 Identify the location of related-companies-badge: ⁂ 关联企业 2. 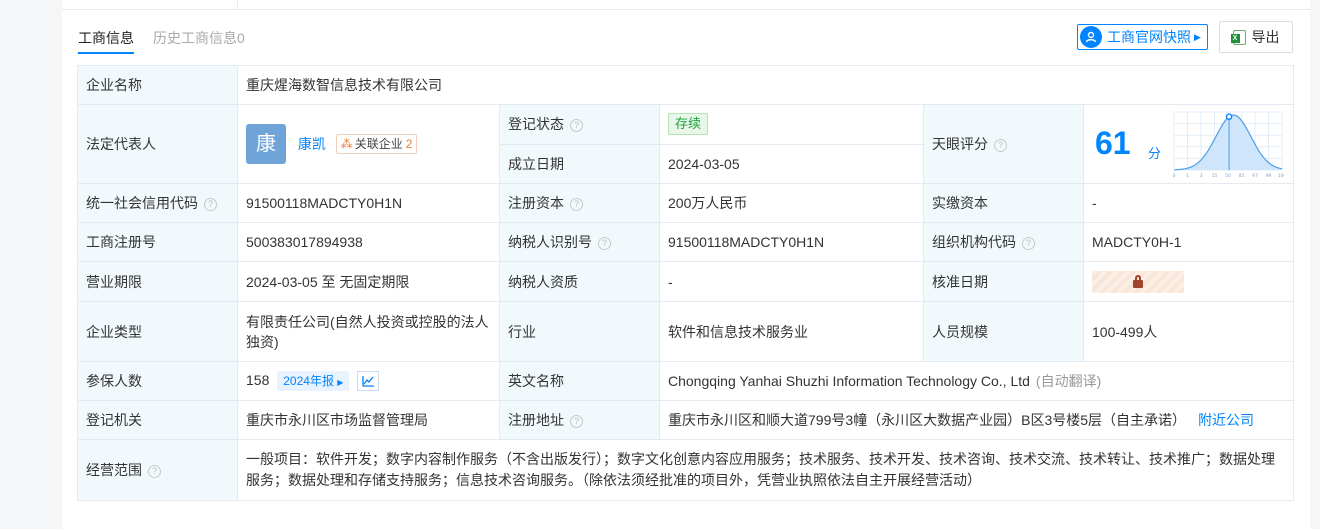
(376, 144).